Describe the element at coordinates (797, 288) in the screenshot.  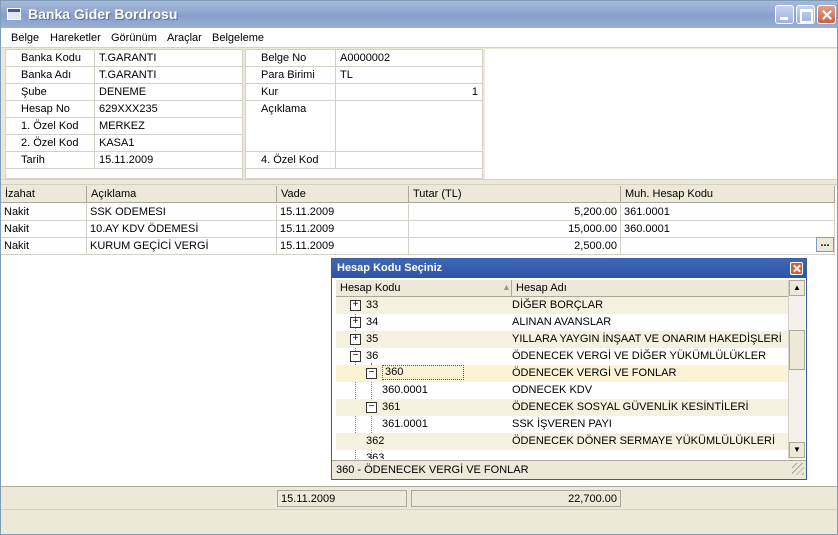
I see `scroll-up-icon: ▲` at that location.